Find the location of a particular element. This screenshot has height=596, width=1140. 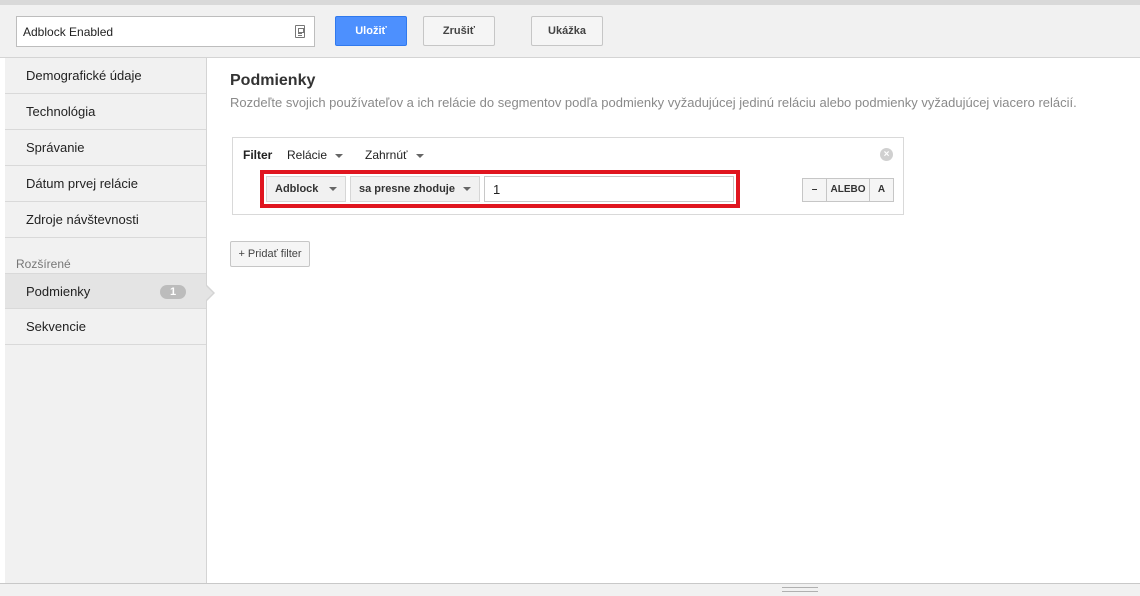

or-button: ALEBO is located at coordinates (848, 190).